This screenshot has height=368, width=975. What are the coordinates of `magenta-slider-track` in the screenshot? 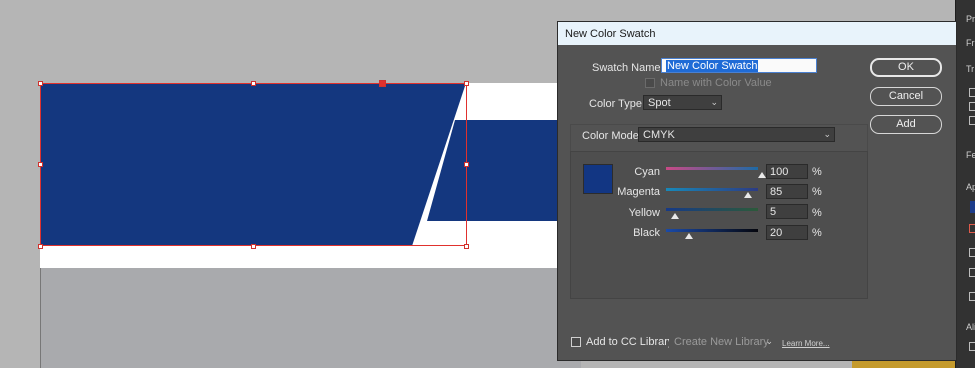 It's located at (712, 189).